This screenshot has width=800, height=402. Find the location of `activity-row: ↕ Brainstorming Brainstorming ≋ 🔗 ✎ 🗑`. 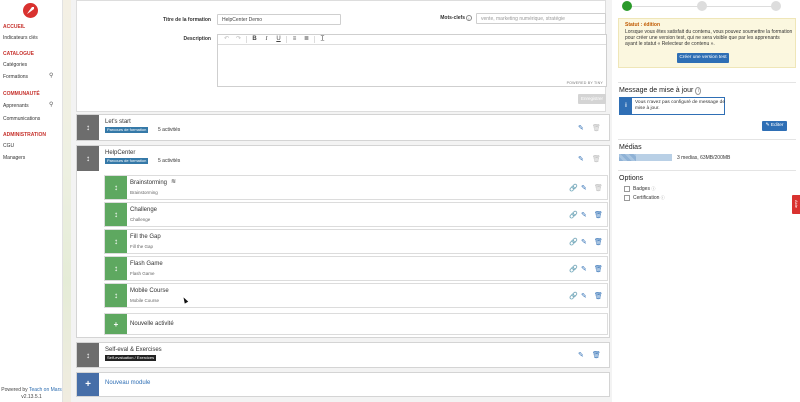

activity-row: ↕ Brainstorming Brainstorming ≋ 🔗 ✎ 🗑 is located at coordinates (356, 187).